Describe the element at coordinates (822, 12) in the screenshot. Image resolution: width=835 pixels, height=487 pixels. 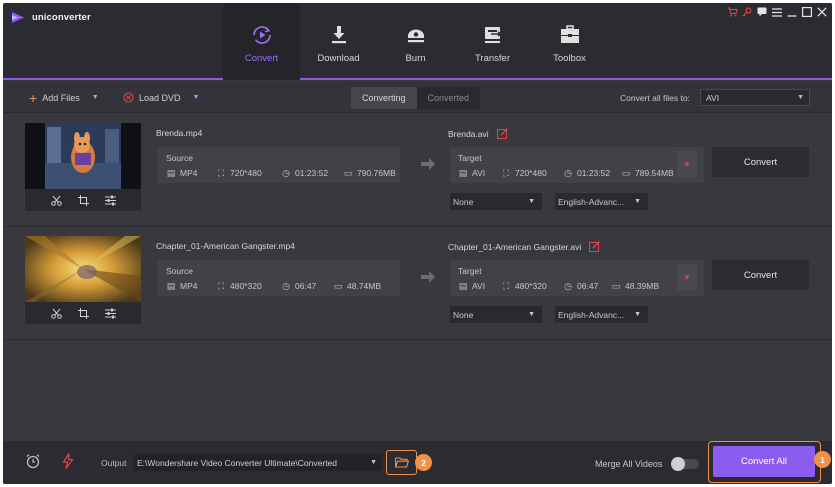
I see `close-icon` at that location.